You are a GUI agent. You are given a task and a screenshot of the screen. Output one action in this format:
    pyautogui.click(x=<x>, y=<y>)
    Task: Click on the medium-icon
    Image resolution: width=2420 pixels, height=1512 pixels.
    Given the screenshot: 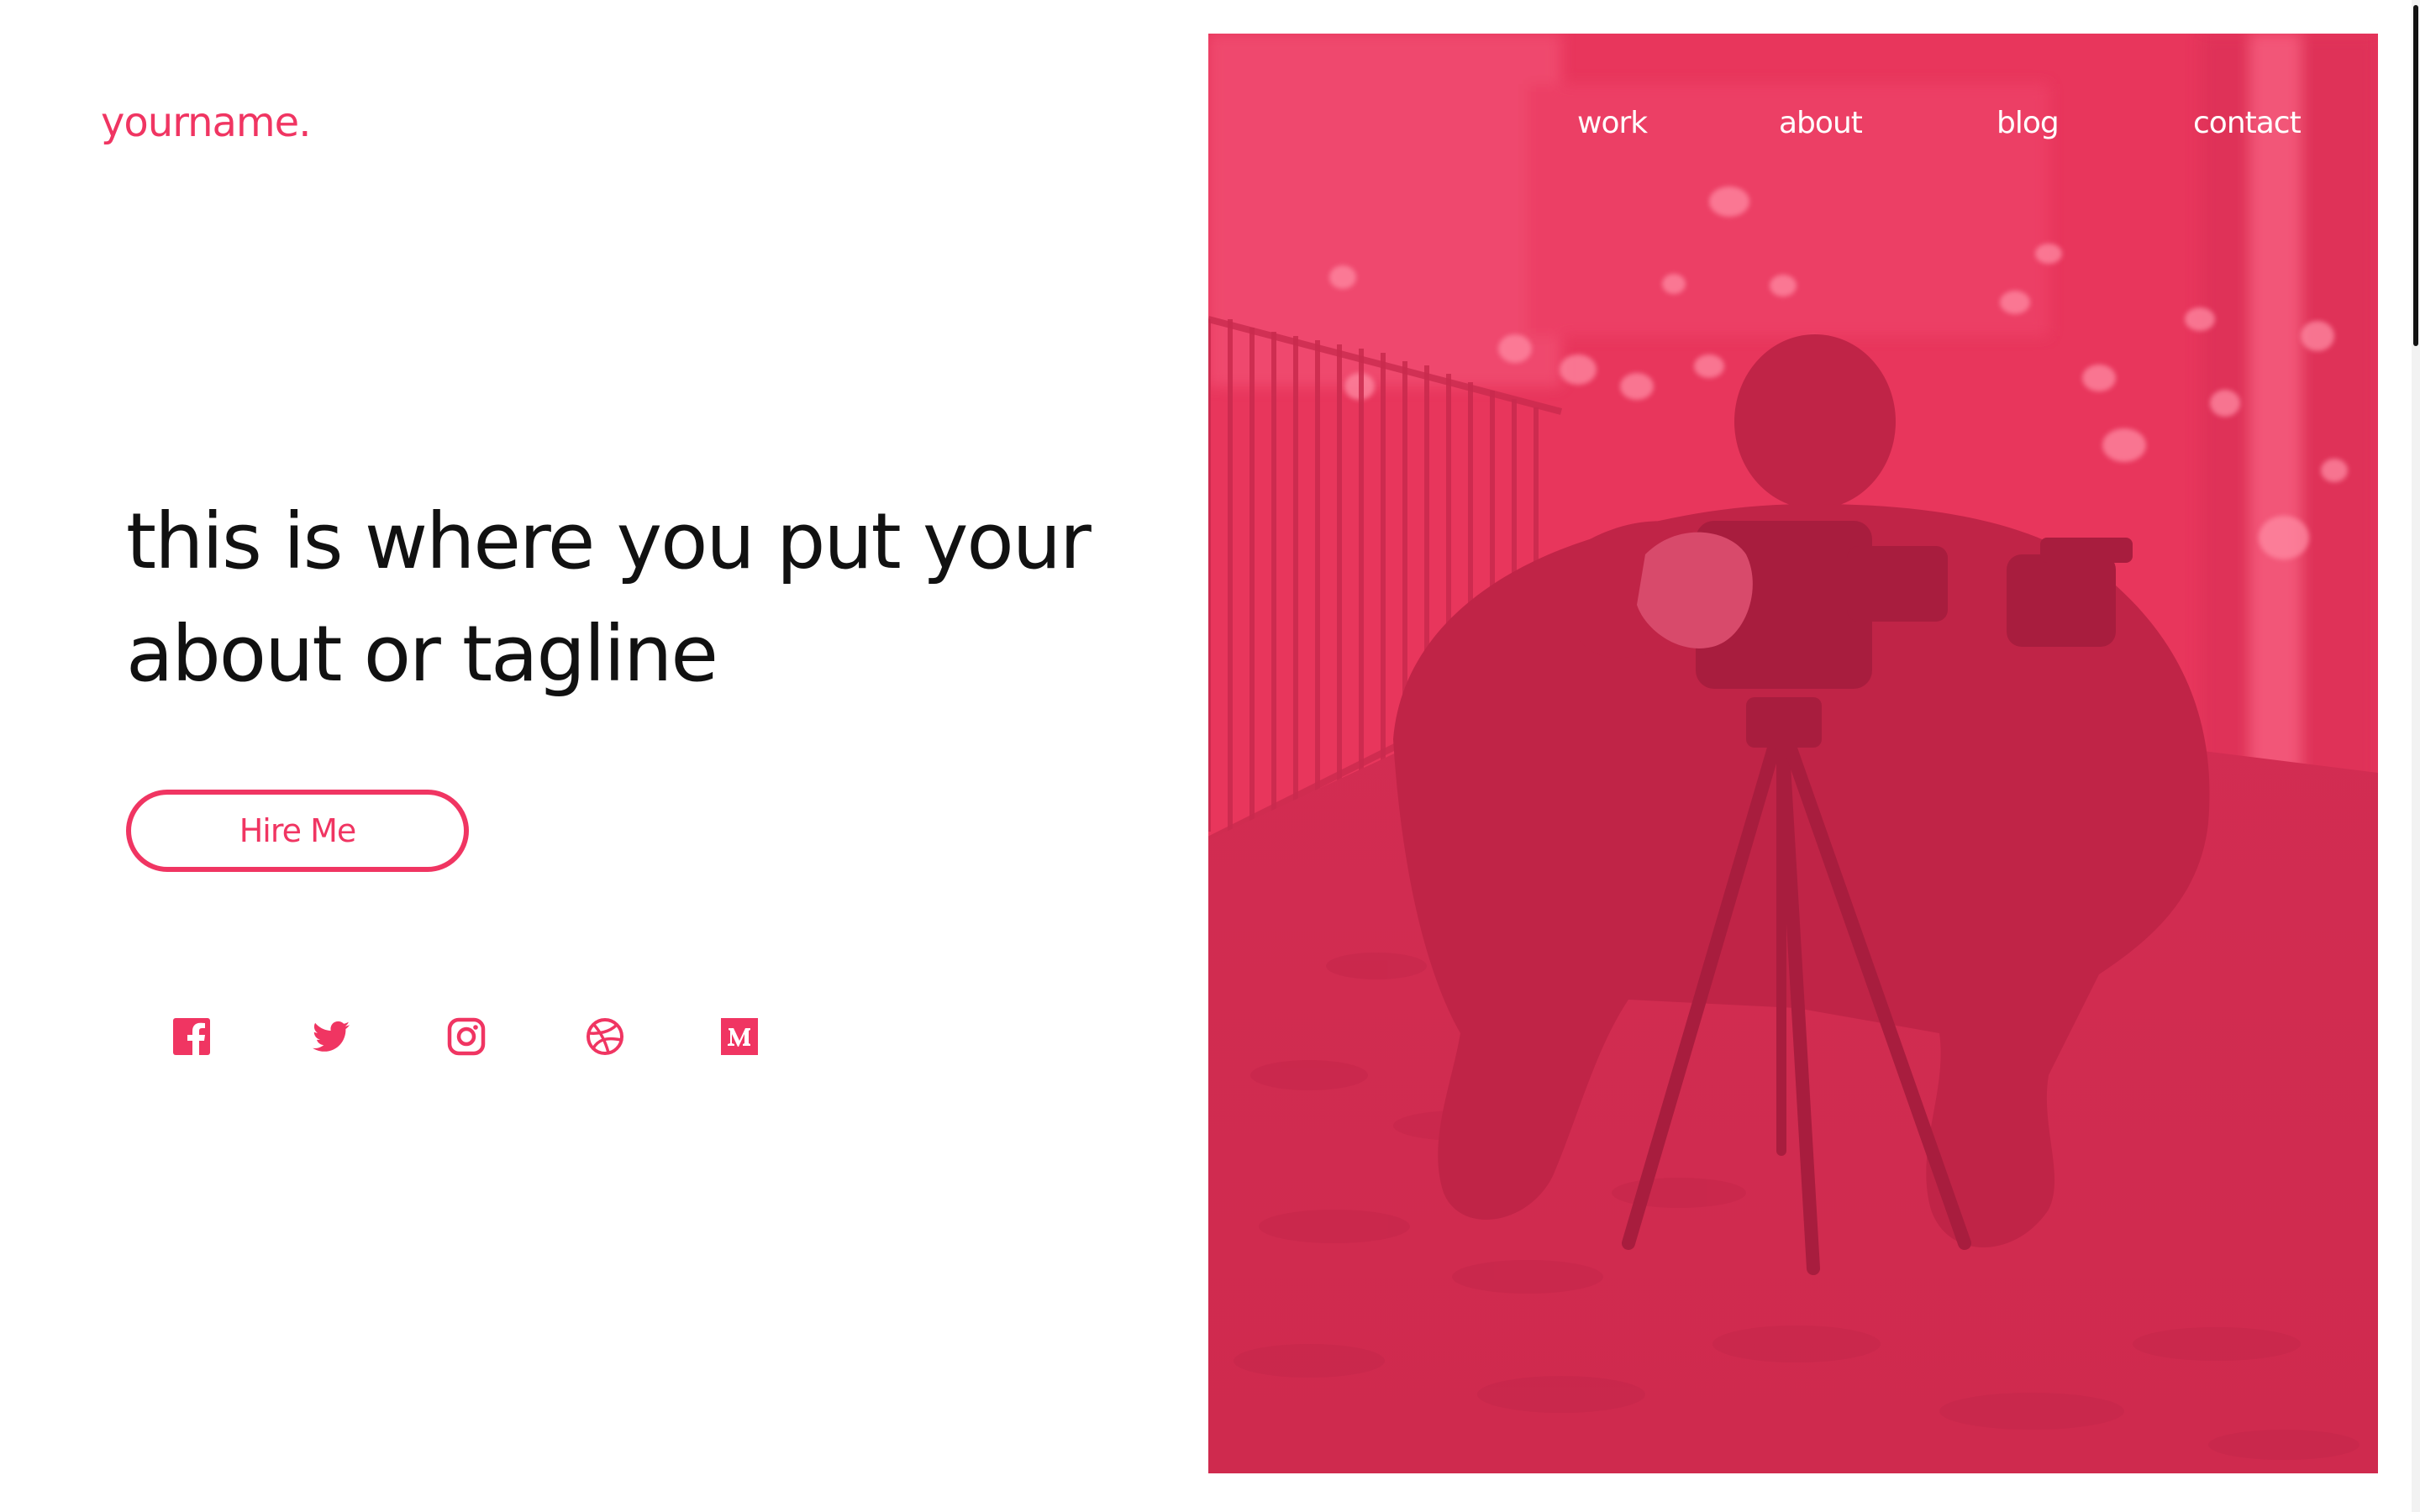 What is the action you would take?
    pyautogui.click(x=739, y=1036)
    